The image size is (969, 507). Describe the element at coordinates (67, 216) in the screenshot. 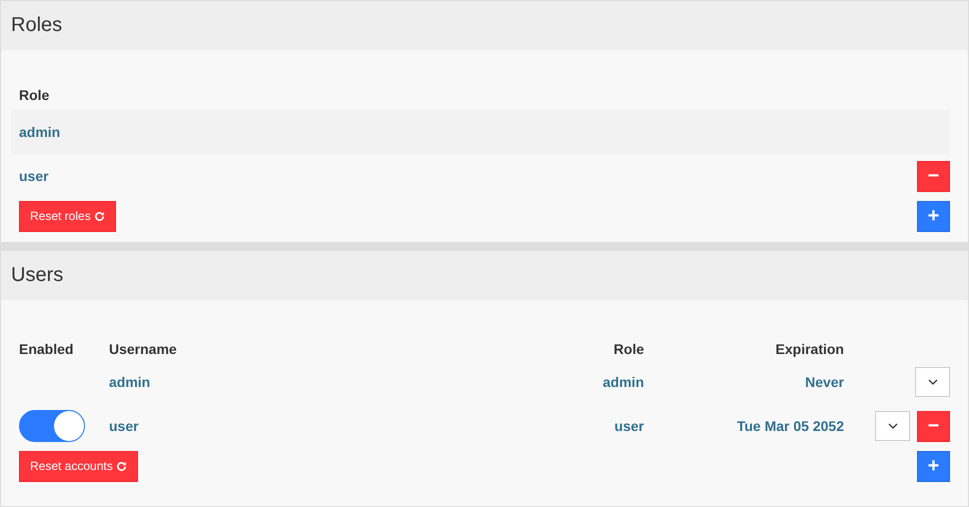

I see `reset-button: Reset roles` at that location.